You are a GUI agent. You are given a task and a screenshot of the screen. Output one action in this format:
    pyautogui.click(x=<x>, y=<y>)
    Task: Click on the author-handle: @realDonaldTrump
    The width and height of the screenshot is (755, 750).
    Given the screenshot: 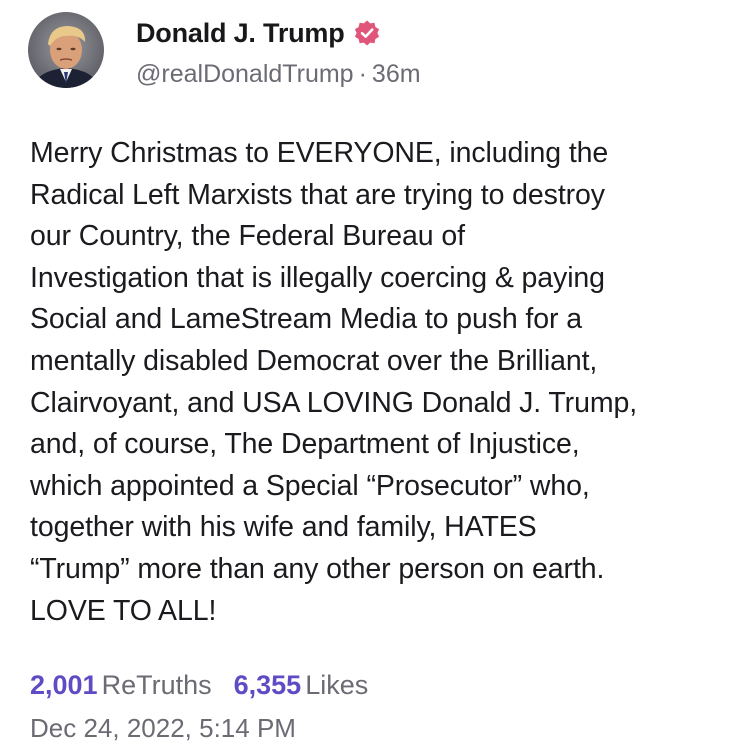 What is the action you would take?
    pyautogui.click(x=245, y=74)
    